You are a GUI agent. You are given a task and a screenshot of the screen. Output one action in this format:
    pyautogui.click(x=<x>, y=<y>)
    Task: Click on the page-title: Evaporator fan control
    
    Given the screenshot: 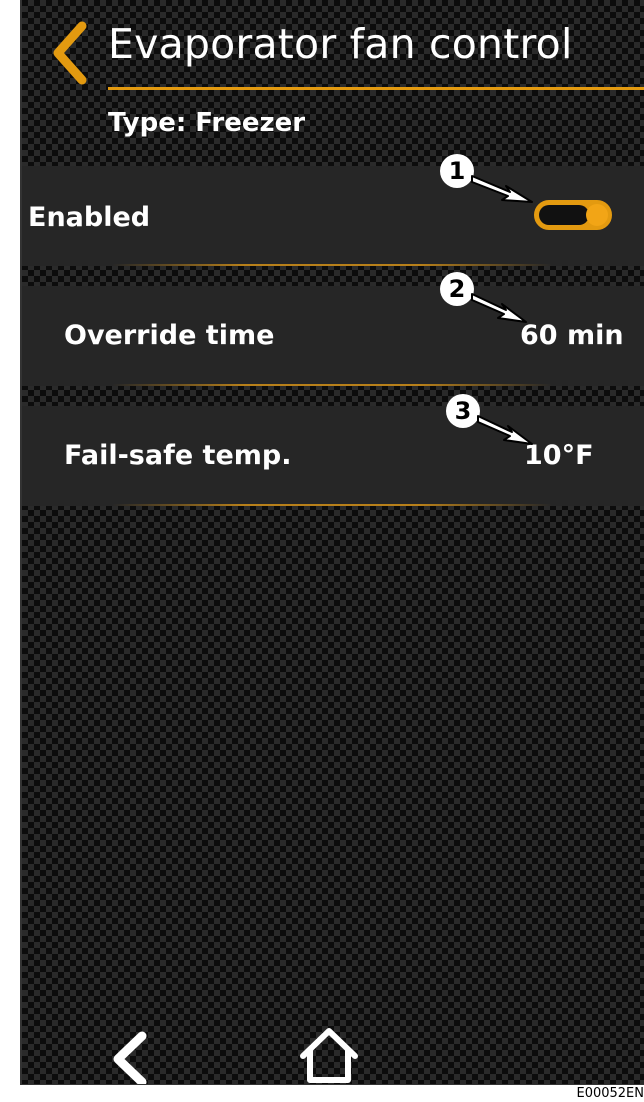 What is the action you would take?
    pyautogui.click(x=340, y=44)
    